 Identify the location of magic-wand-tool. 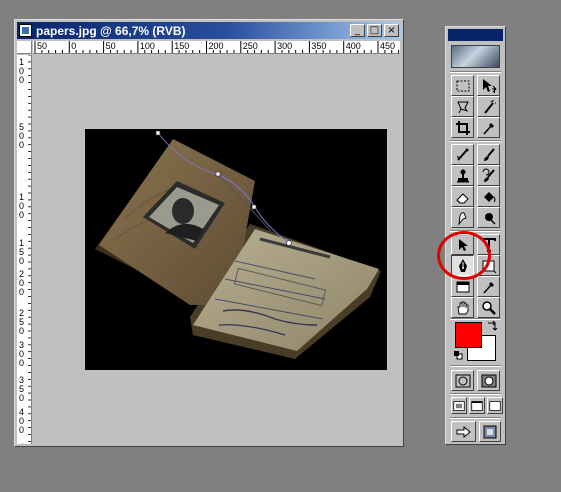
(488, 106).